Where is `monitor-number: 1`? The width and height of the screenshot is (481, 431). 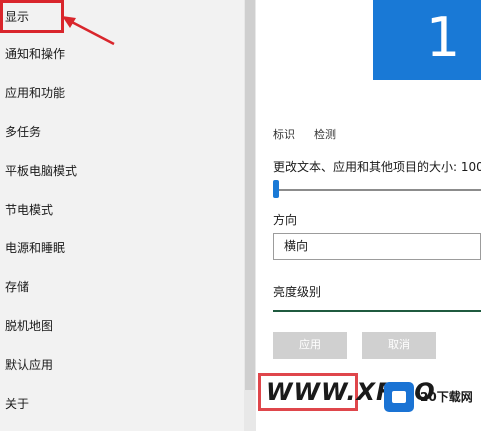
monitor-number: 1 is located at coordinates (443, 37).